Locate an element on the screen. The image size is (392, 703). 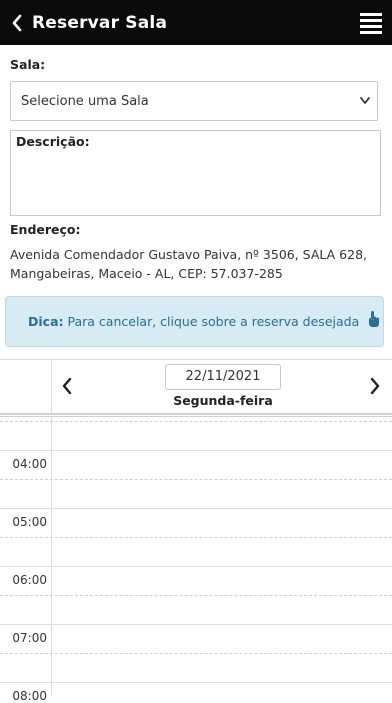
description-field: Descrição: is located at coordinates (195, 173).